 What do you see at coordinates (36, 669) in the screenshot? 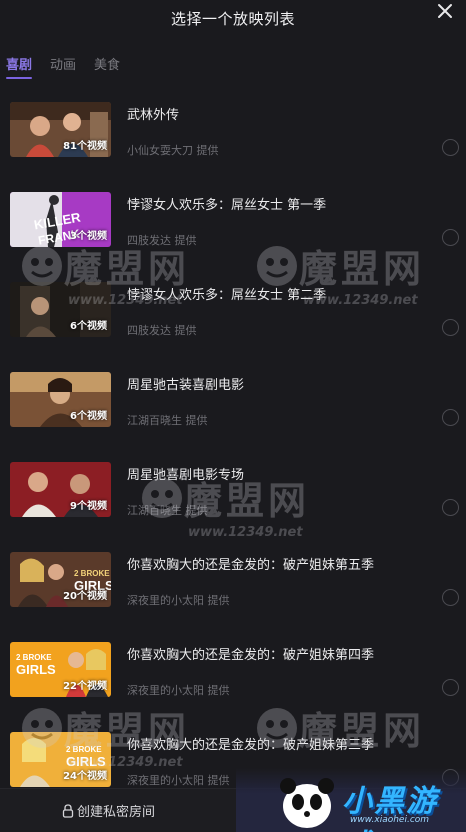
I see `thumb-caption-girls: GIRLS` at bounding box center [36, 669].